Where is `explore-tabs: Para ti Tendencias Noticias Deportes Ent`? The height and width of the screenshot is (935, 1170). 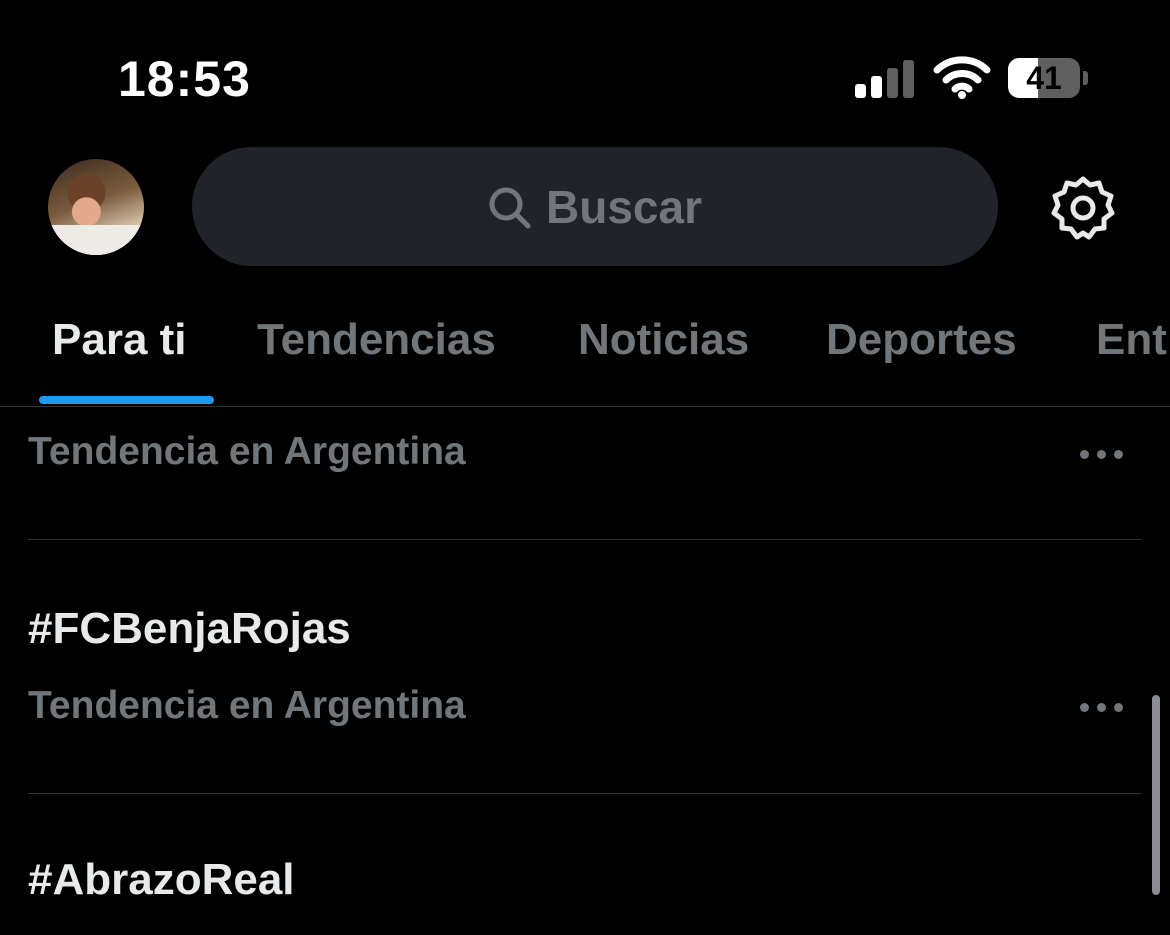
explore-tabs: Para ti Tendencias Noticias Deportes Ent is located at coordinates (585, 353).